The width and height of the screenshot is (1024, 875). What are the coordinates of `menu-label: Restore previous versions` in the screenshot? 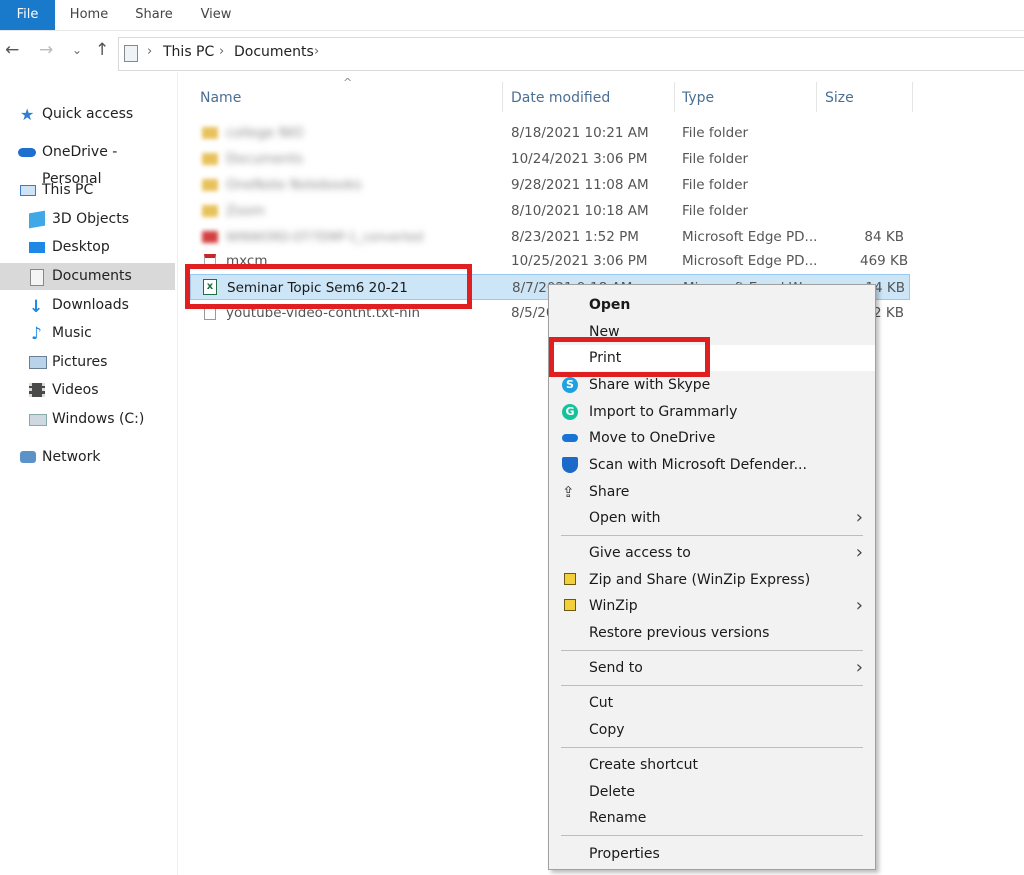 It's located at (679, 633).